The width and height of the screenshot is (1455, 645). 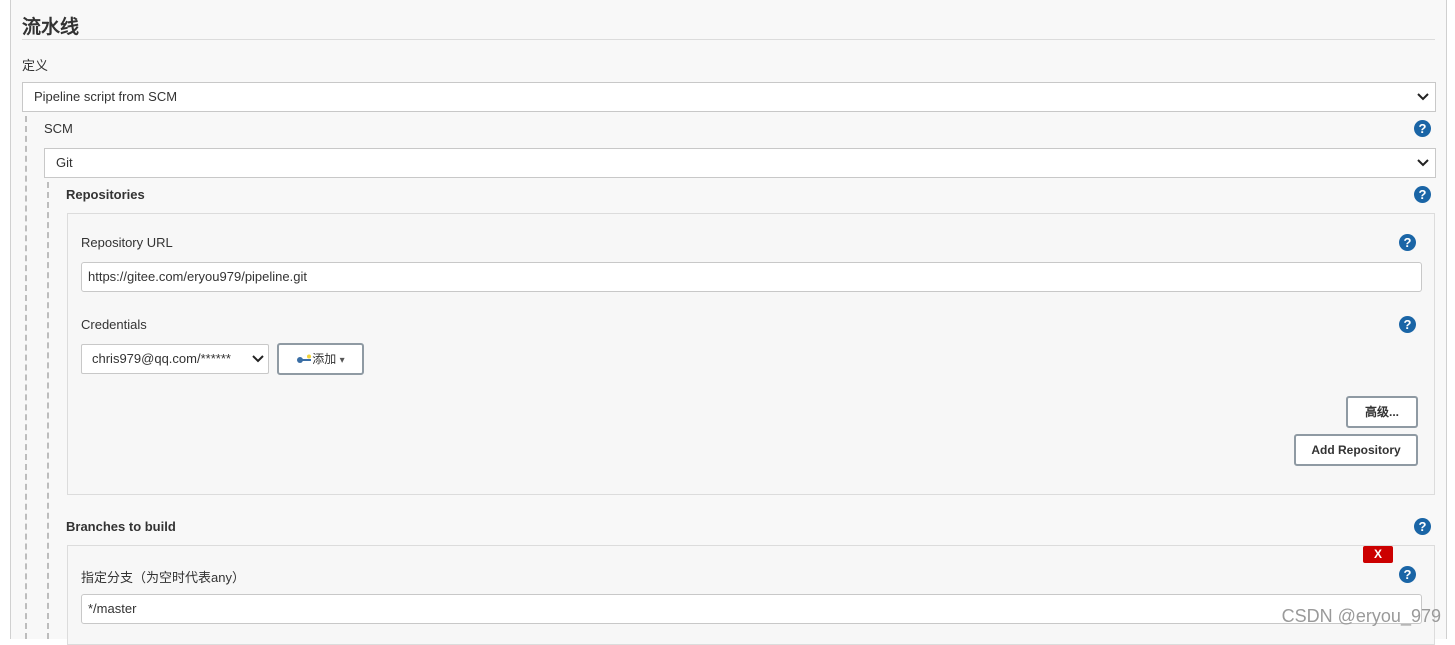 What do you see at coordinates (48, 410) in the screenshot?
I see `git-indent-line` at bounding box center [48, 410].